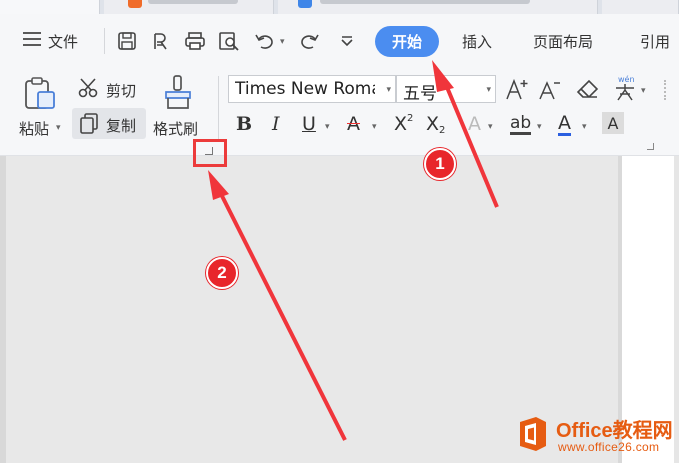 The image size is (679, 463). I want to click on watermark: Office教程网 www.office26.com, so click(594, 434).